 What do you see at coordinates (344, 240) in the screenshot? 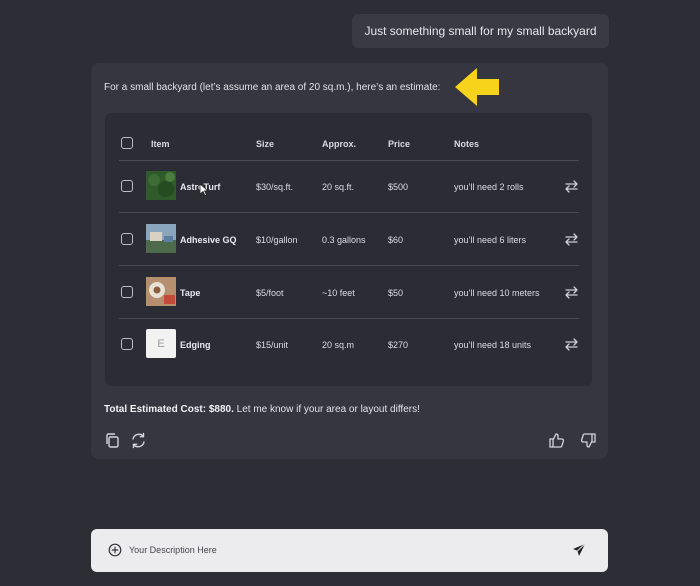
I see `table-cell-approx: 0.3 gallons` at bounding box center [344, 240].